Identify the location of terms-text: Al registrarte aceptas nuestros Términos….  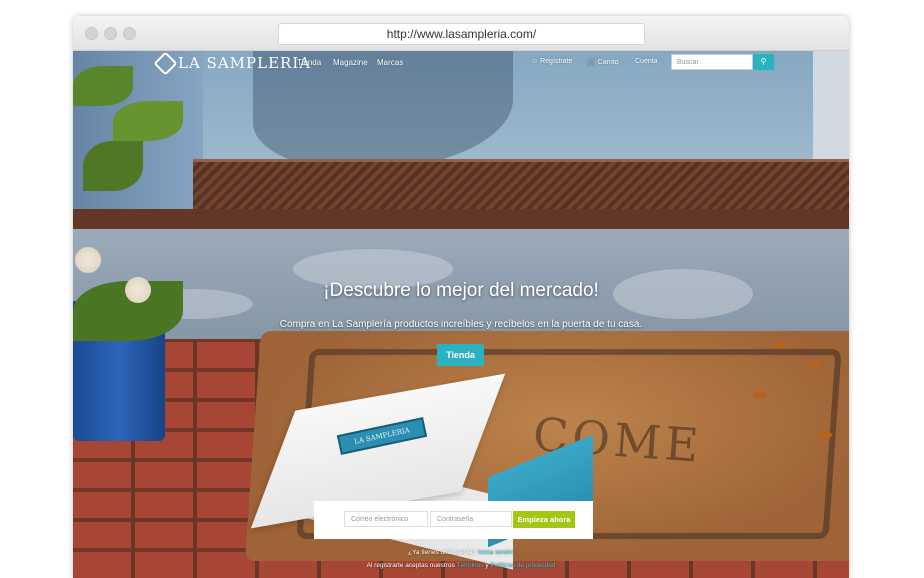
(461, 565).